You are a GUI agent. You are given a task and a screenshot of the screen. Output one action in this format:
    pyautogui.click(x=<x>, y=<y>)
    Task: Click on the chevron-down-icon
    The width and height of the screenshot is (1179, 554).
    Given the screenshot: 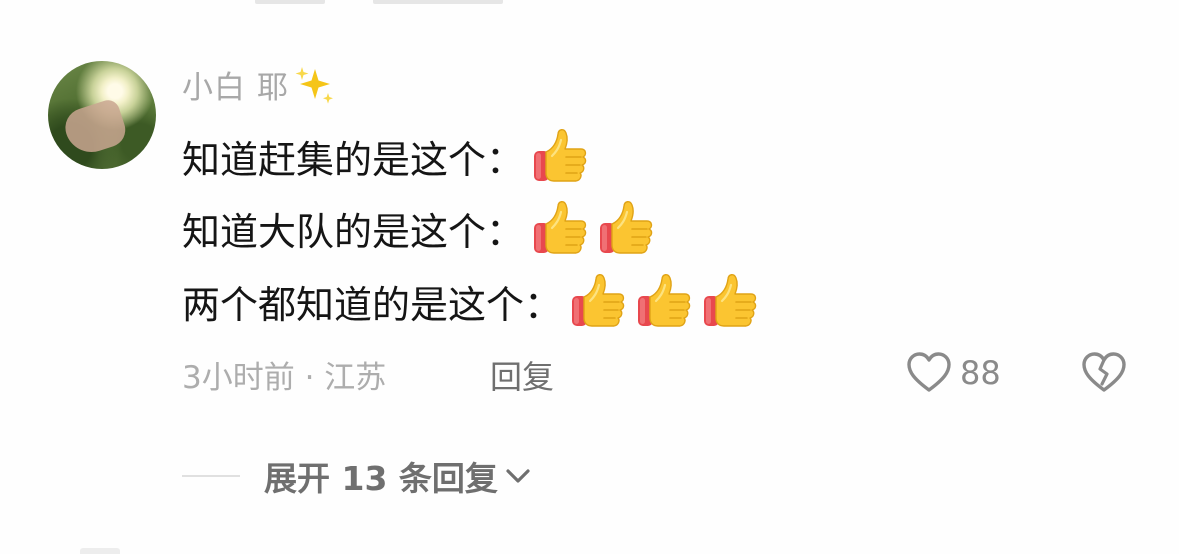 What is the action you would take?
    pyautogui.click(x=518, y=476)
    